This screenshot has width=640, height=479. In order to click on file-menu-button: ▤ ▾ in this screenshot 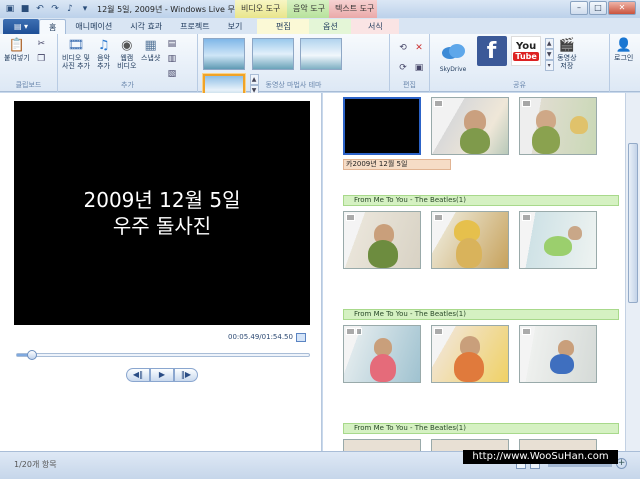, I will do `click(21, 26)`.